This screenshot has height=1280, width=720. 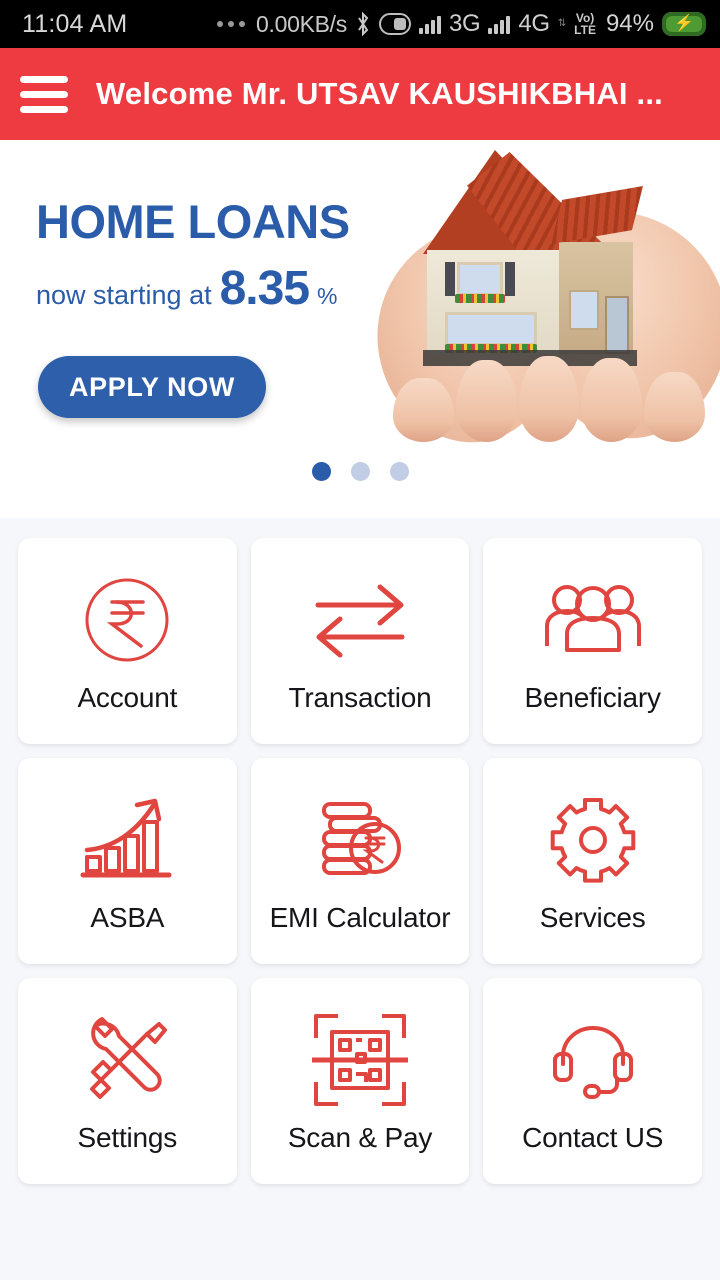 I want to click on battery-charging-icon: ⚡, so click(x=684, y=24).